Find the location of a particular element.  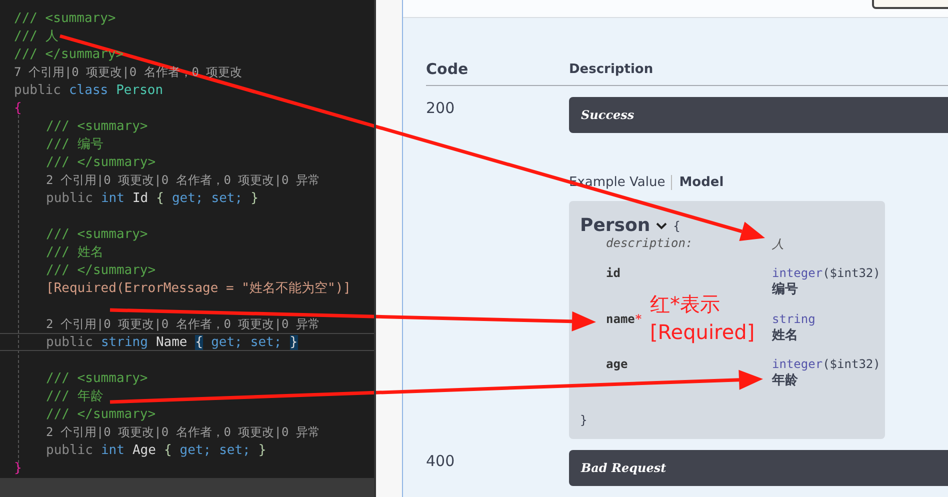

column-header: Description is located at coordinates (611, 69).